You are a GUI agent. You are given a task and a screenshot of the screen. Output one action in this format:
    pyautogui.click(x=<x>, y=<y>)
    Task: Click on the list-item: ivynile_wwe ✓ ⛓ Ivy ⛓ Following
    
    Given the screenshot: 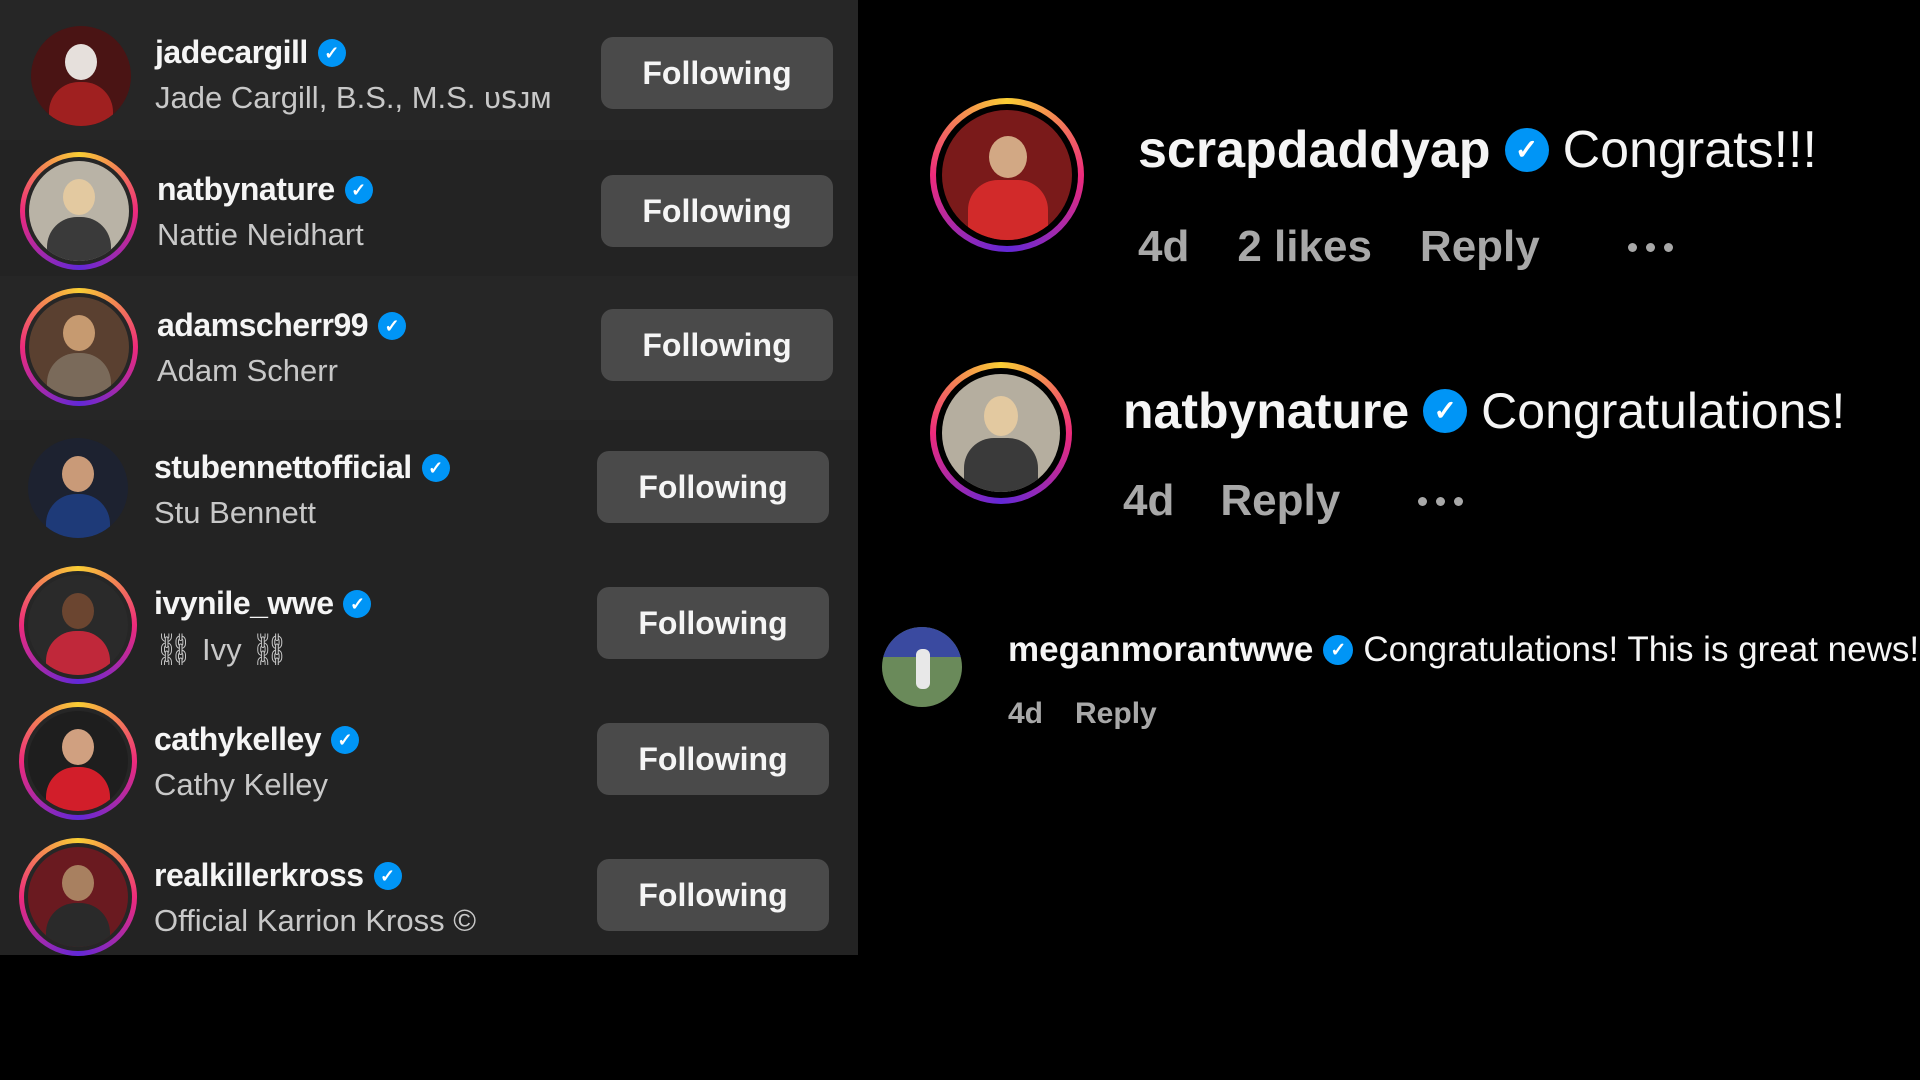 What is the action you would take?
    pyautogui.click(x=429, y=624)
    